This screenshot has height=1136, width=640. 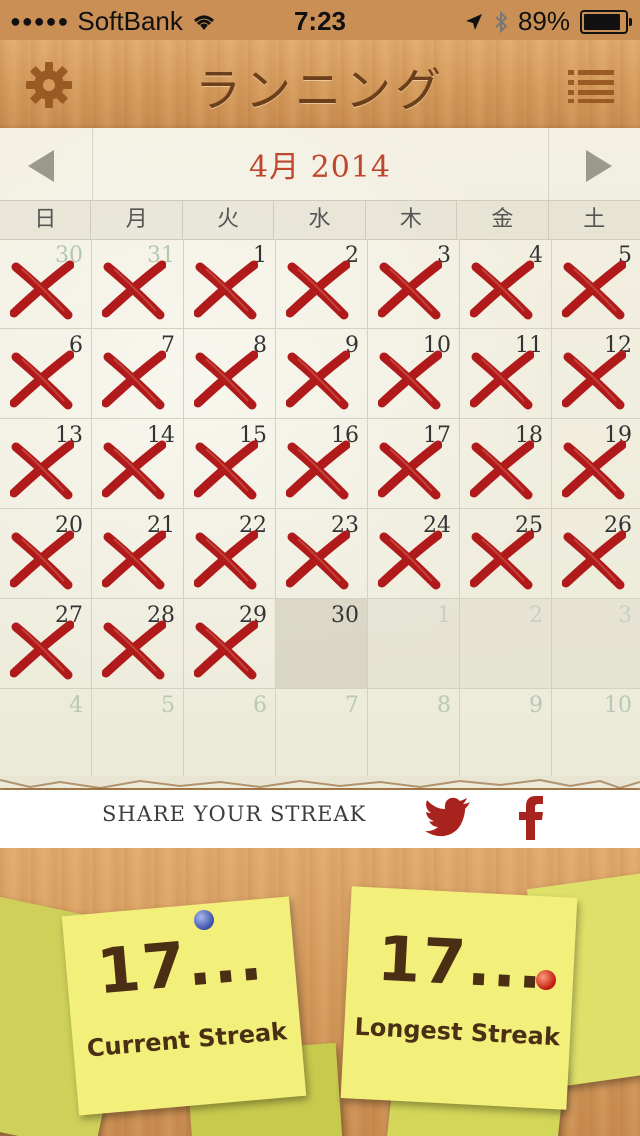 I want to click on calendar-day-cell: 27, so click(x=46, y=644).